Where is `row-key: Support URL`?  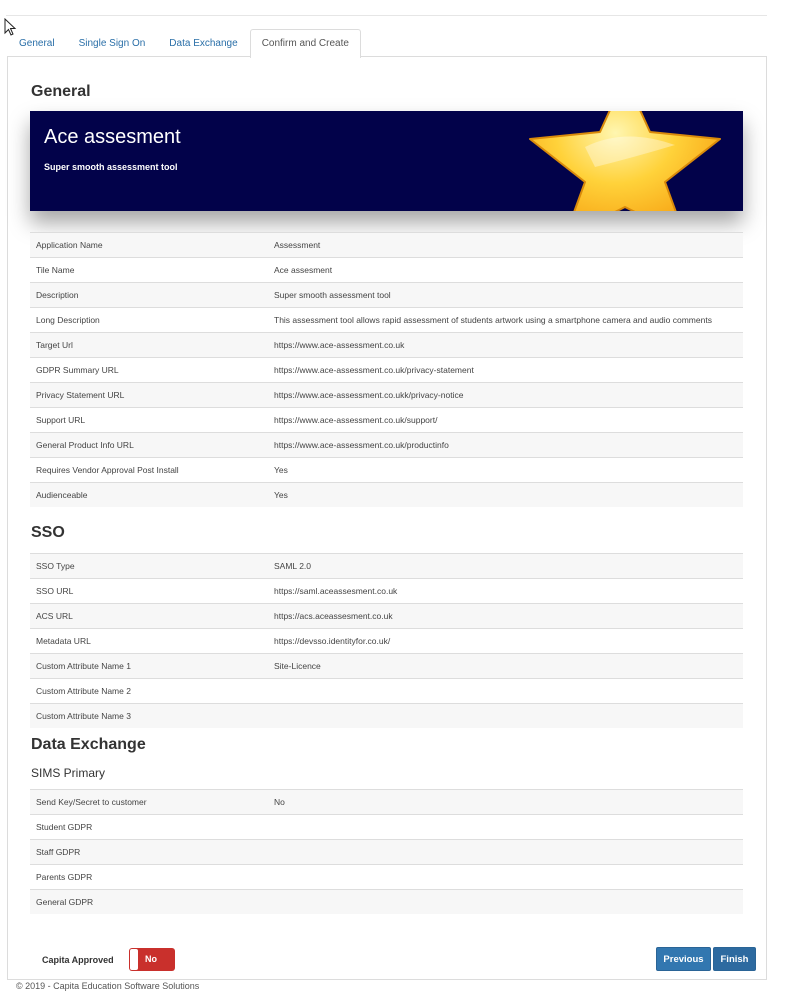 row-key: Support URL is located at coordinates (149, 420).